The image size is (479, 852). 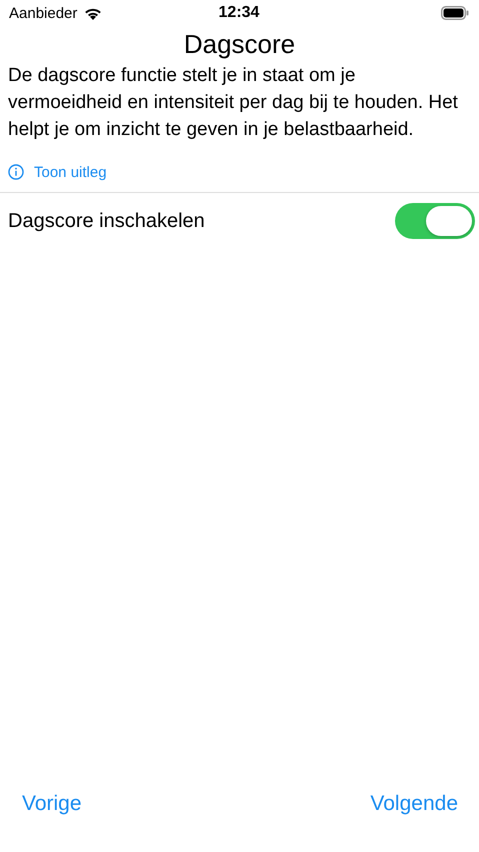 What do you see at coordinates (52, 812) in the screenshot?
I see `back-link: Vorige` at bounding box center [52, 812].